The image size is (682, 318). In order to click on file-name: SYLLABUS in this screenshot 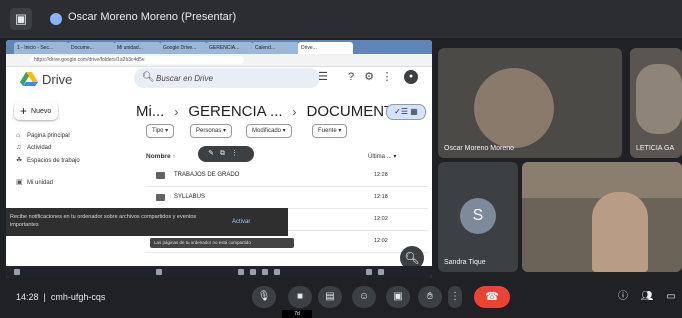, I will do `click(190, 197)`.